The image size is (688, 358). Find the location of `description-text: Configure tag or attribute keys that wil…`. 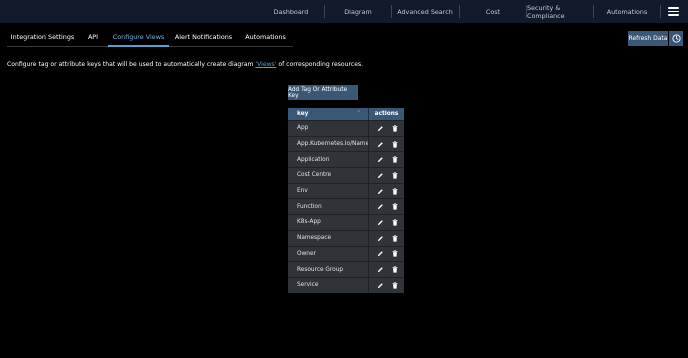

description-text: Configure tag or attribute keys that wil… is located at coordinates (130, 64).